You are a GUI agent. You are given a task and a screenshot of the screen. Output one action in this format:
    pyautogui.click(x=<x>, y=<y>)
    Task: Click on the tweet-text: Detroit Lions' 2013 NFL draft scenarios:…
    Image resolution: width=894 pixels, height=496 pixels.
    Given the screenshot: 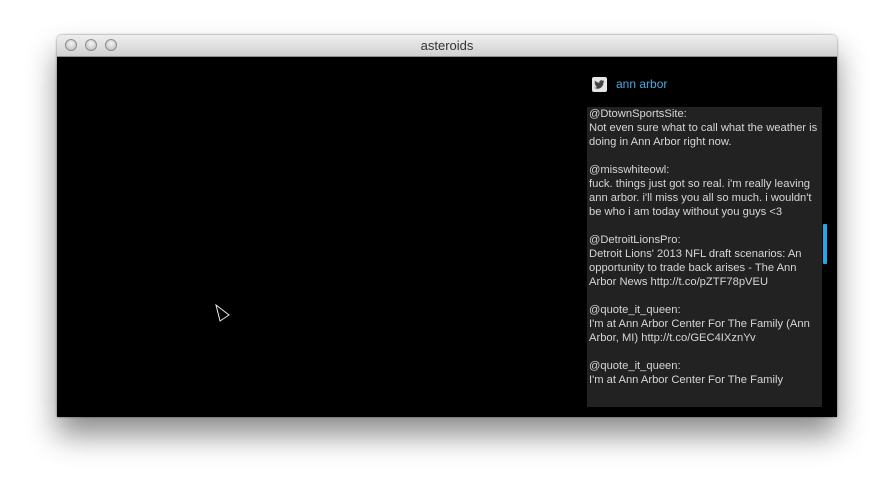 What is the action you would take?
    pyautogui.click(x=695, y=268)
    